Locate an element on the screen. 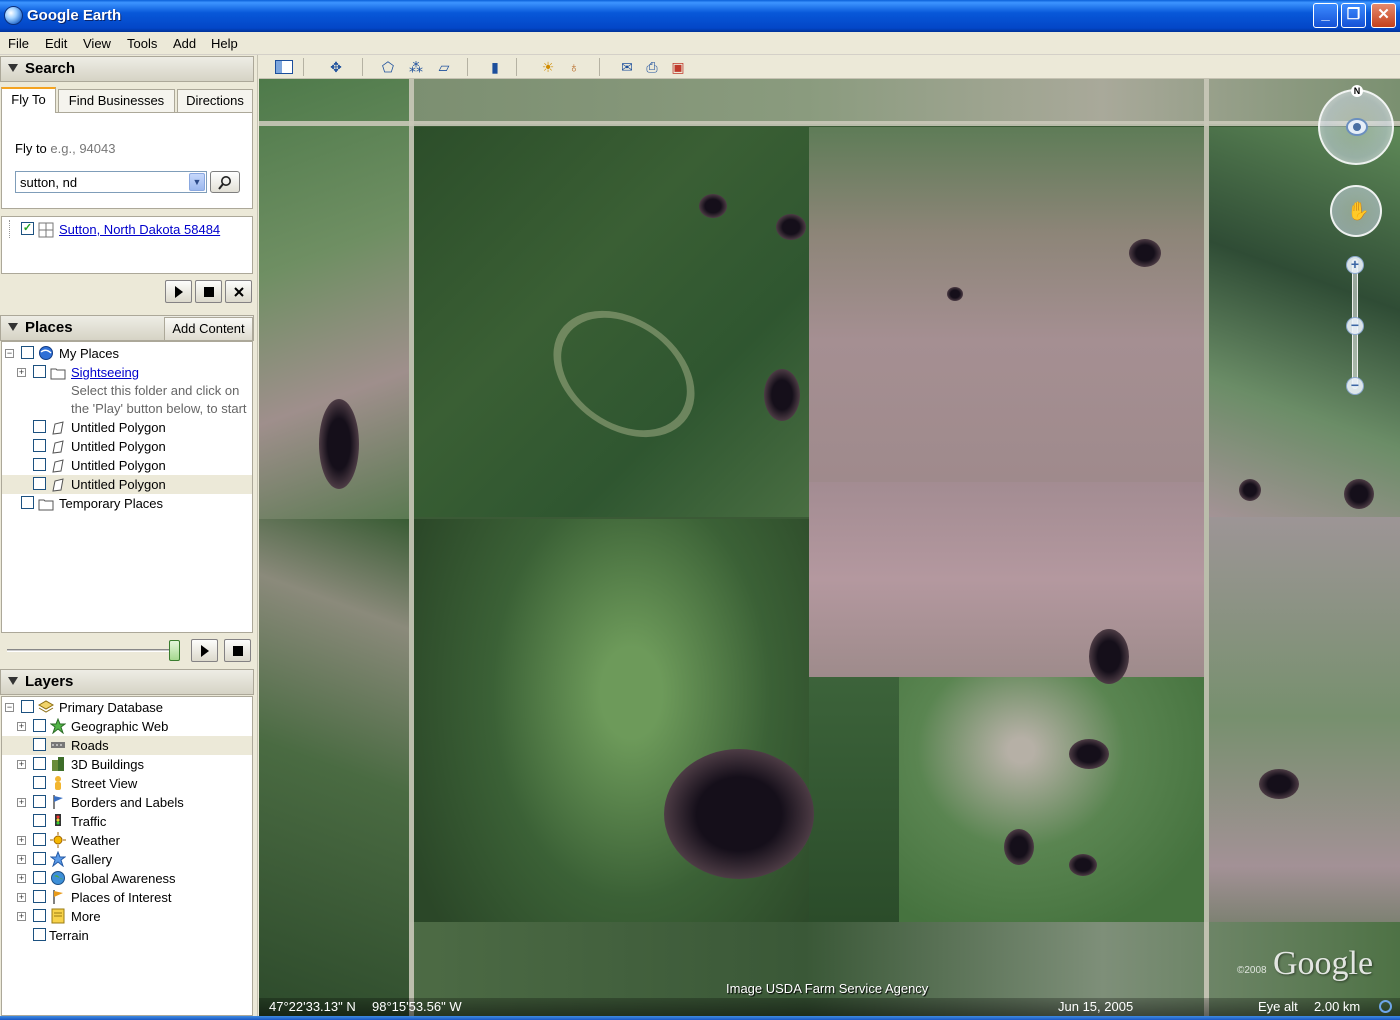 The height and width of the screenshot is (1020, 1400). tab-find-businesses: Find Businesses is located at coordinates (116, 101).